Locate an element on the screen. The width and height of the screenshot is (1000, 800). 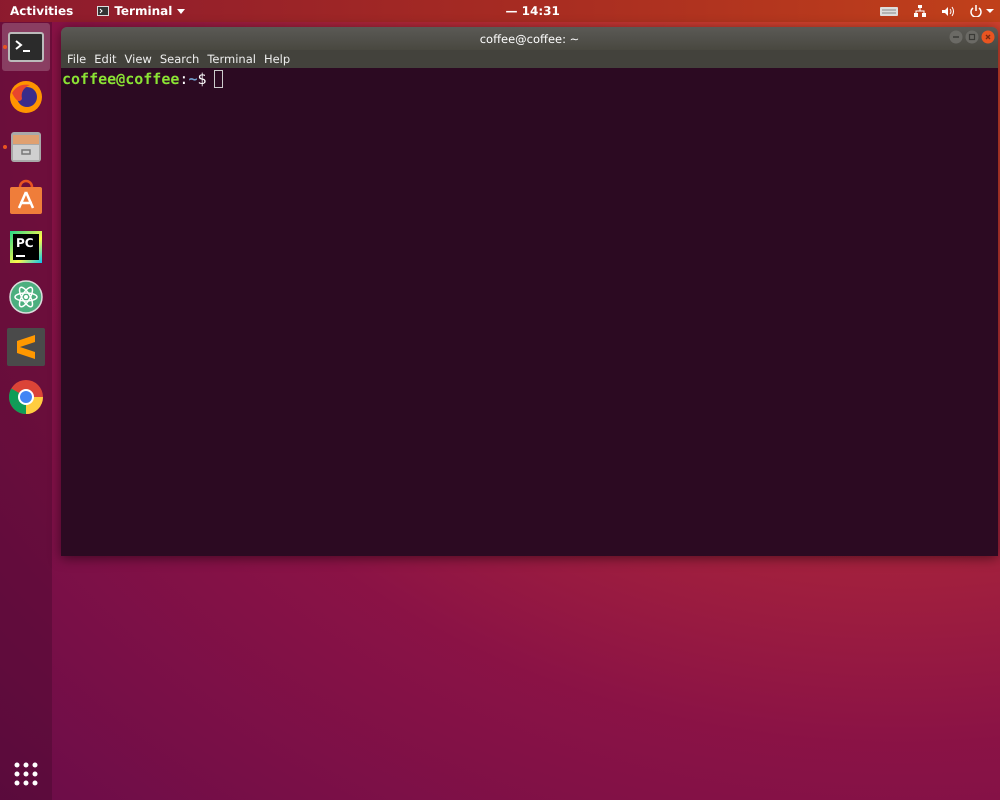
clock: — 14:31 is located at coordinates (532, 11).